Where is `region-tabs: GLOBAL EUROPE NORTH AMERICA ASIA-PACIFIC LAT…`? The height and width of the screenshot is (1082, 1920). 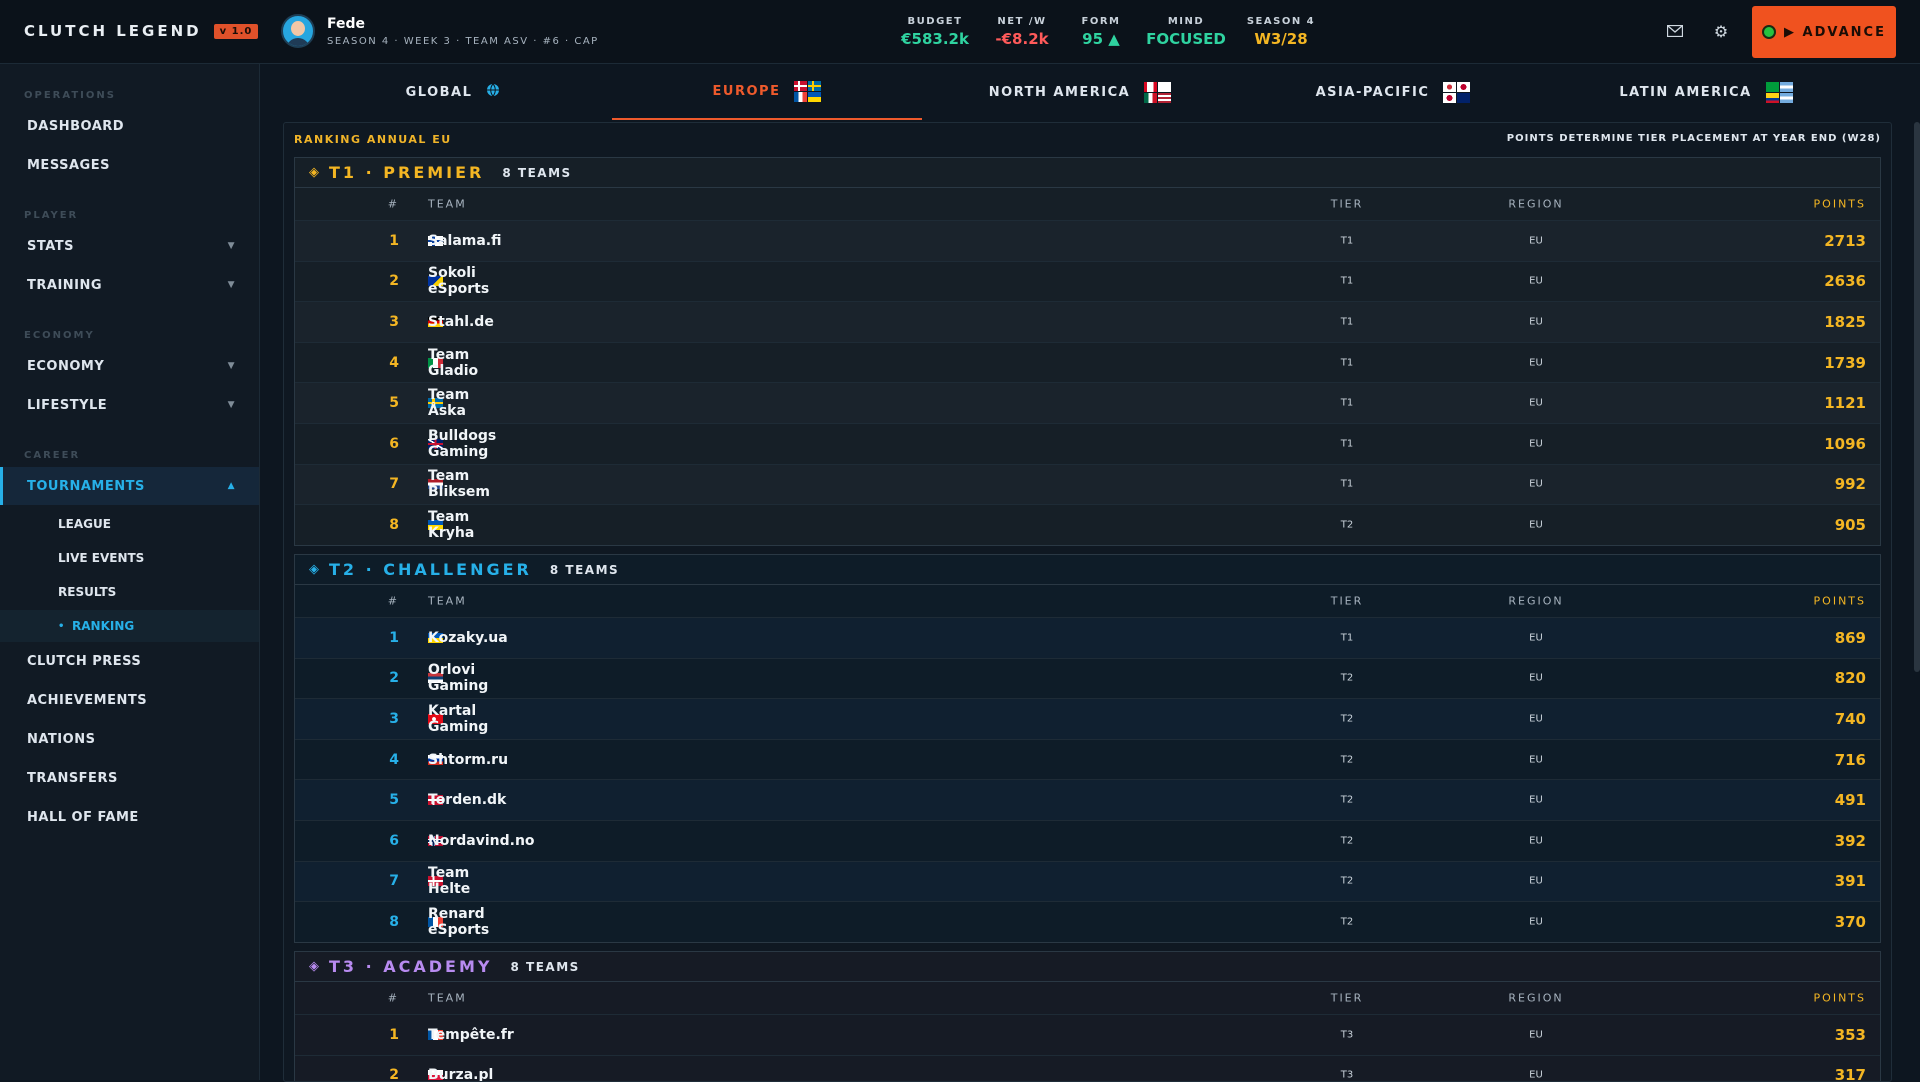 region-tabs: GLOBAL EUROPE NORTH AMERICA ASIA-PACIFIC LAT… is located at coordinates (1090, 93).